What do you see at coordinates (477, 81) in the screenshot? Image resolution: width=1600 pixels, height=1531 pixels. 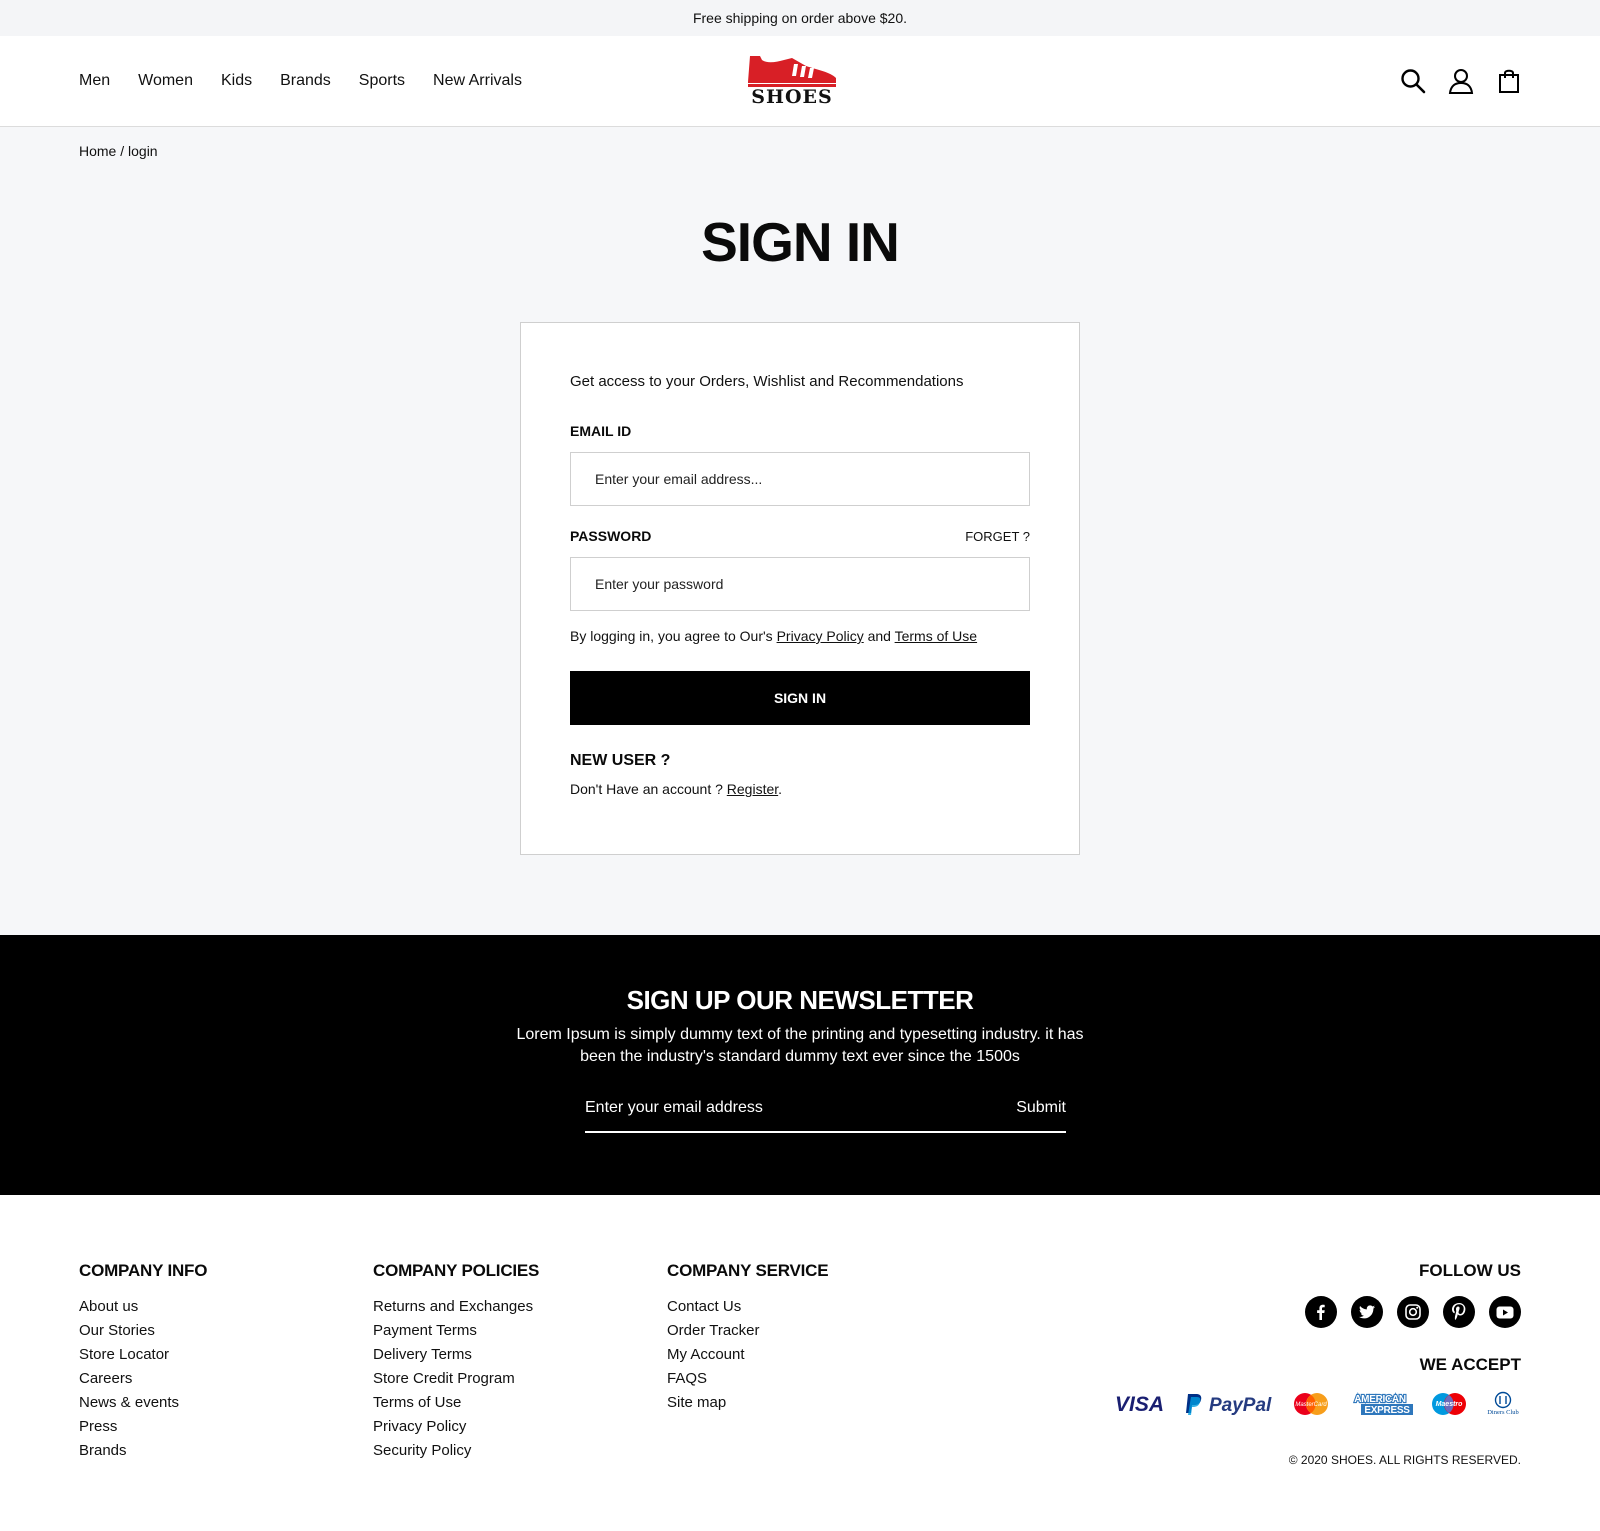 I see `nav-link-new-arrivals: New Arrivals` at bounding box center [477, 81].